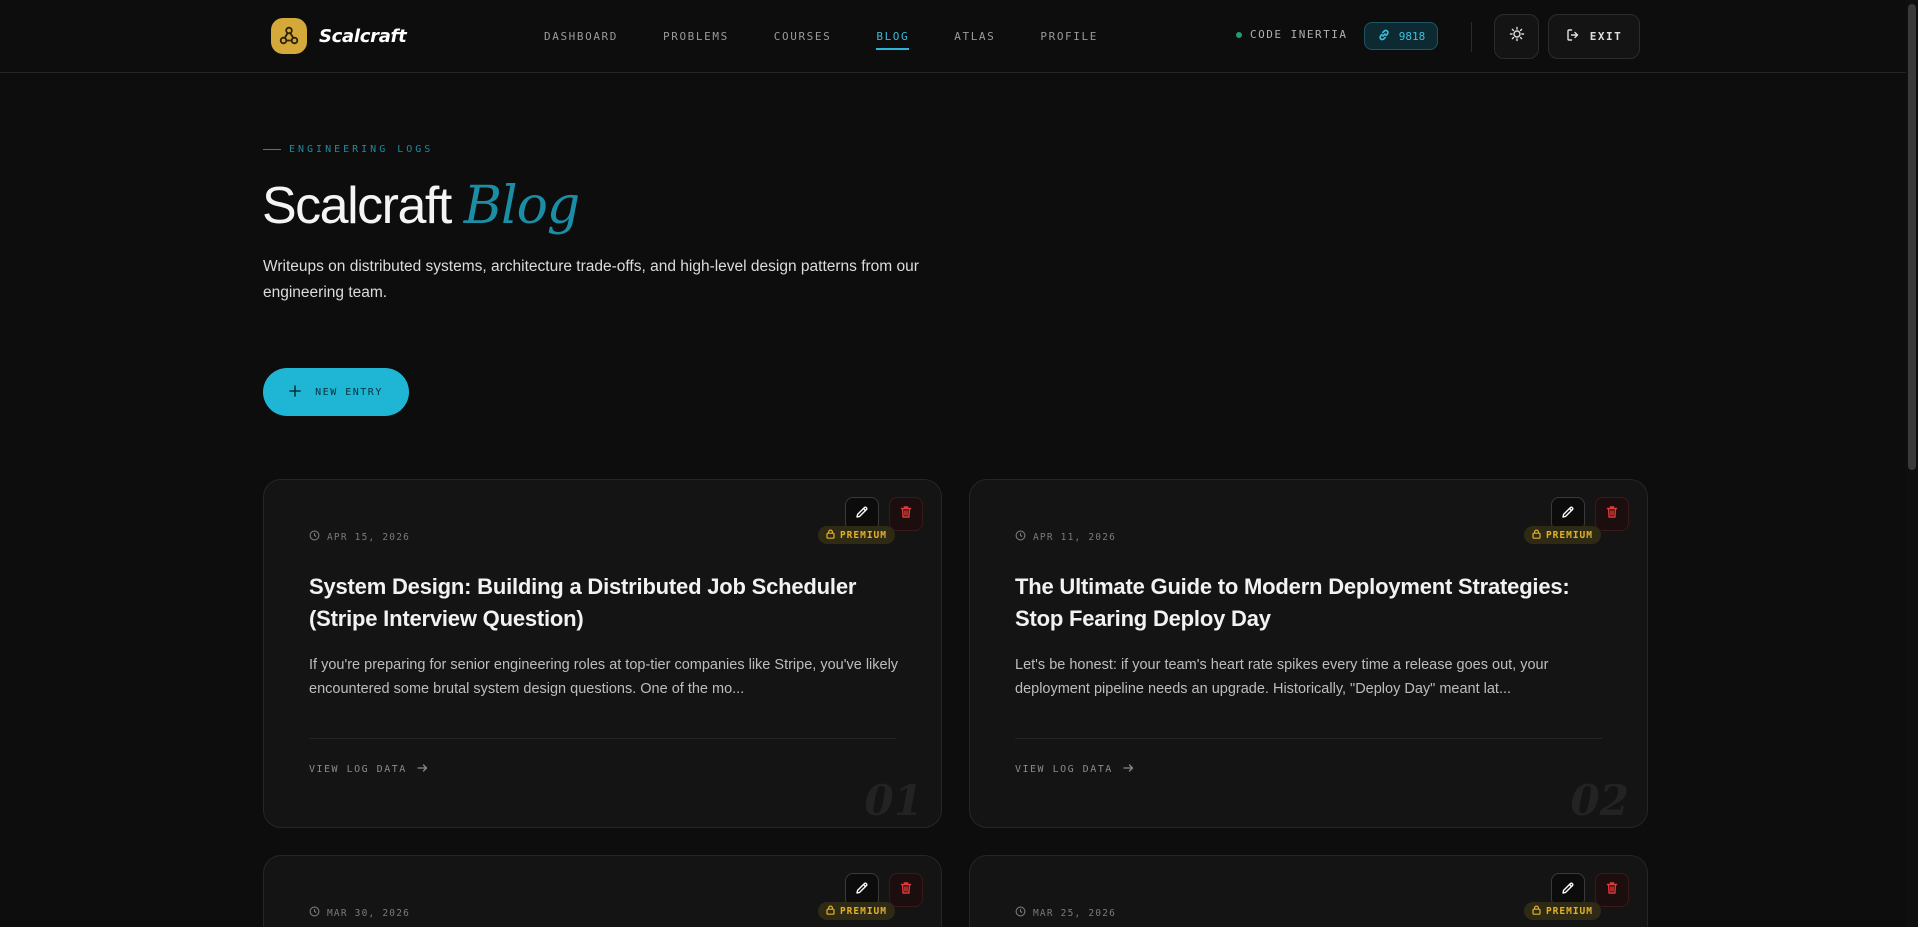  Describe the element at coordinates (1308, 891) in the screenshot. I see `blog-card: MAR 25, 2026 PREMIUM` at that location.